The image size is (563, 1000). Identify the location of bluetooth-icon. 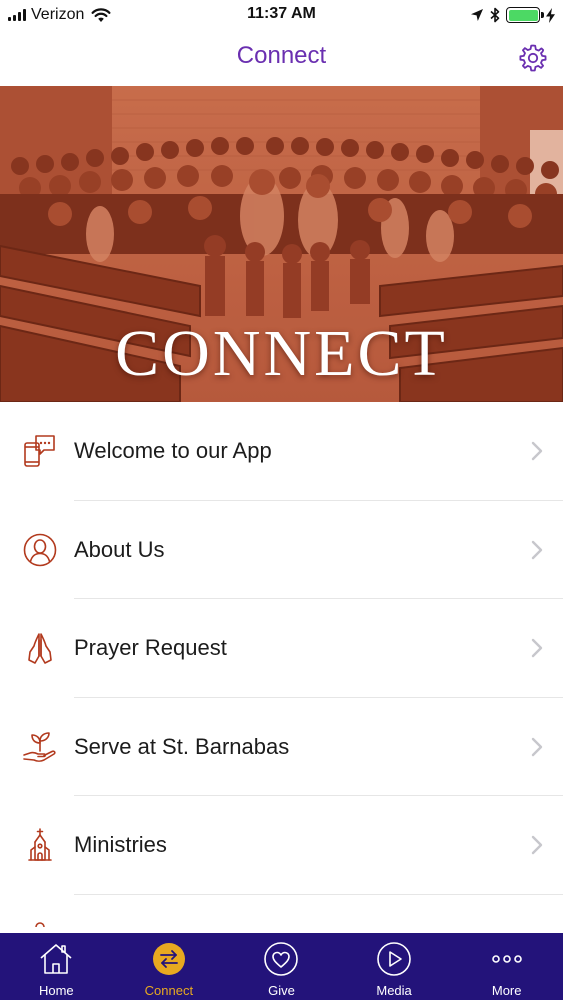
(495, 15).